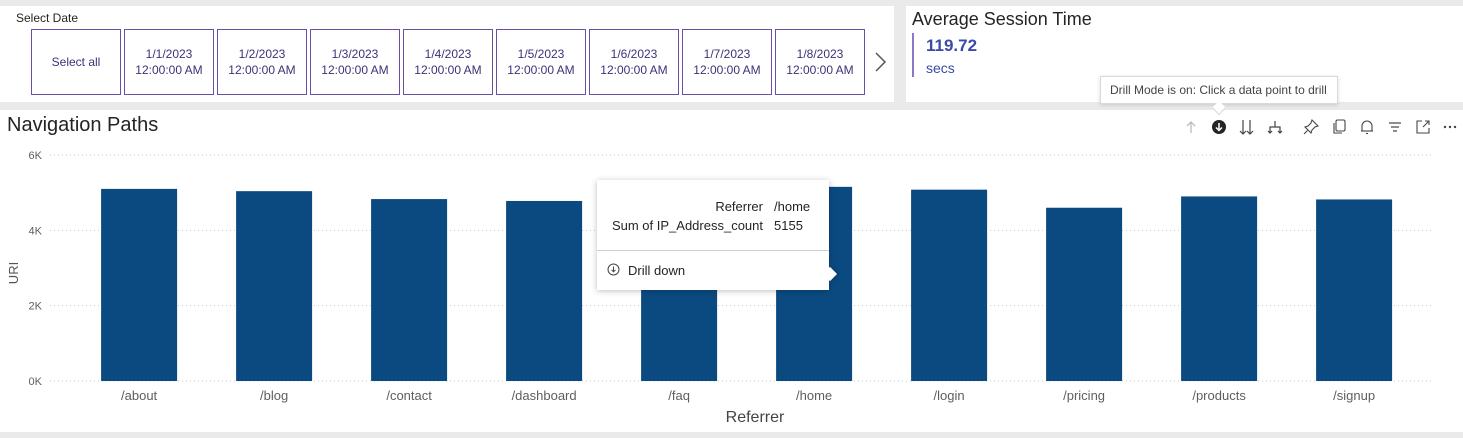 This screenshot has height=438, width=1463. I want to click on tooltip-label: Referrer, so click(739, 206).